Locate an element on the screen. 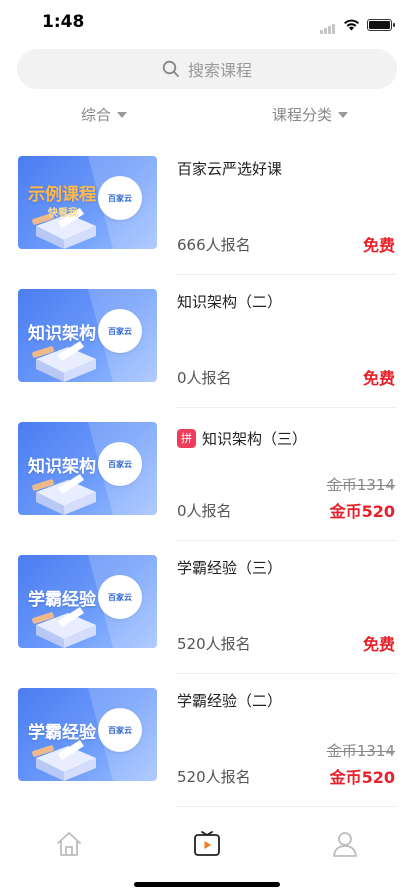  course-item: 知识架构 百家云 知识架构（二） 0人报名 免费 is located at coordinates (207, 341).